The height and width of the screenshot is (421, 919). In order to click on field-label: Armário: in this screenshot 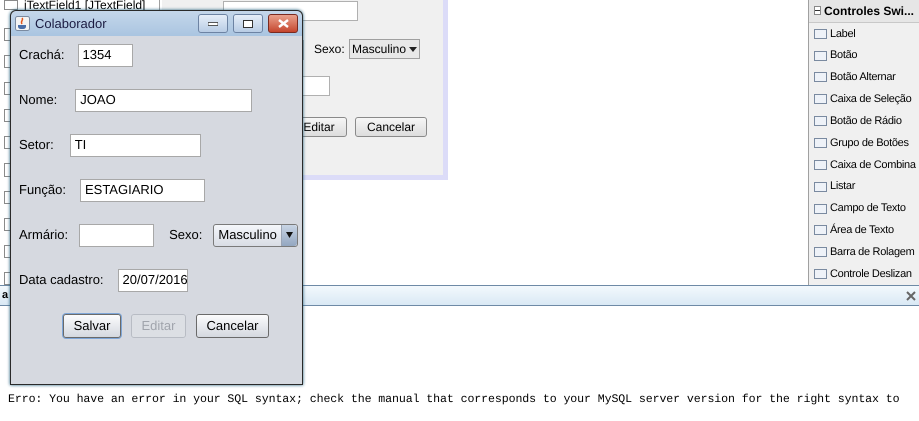, I will do `click(43, 235)`.